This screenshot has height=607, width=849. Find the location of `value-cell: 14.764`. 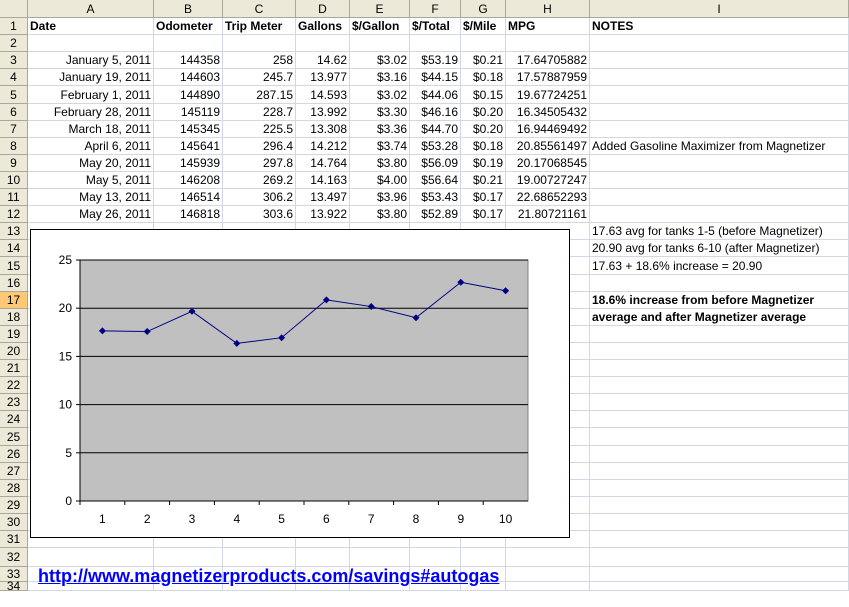

value-cell: 14.764 is located at coordinates (323, 163).